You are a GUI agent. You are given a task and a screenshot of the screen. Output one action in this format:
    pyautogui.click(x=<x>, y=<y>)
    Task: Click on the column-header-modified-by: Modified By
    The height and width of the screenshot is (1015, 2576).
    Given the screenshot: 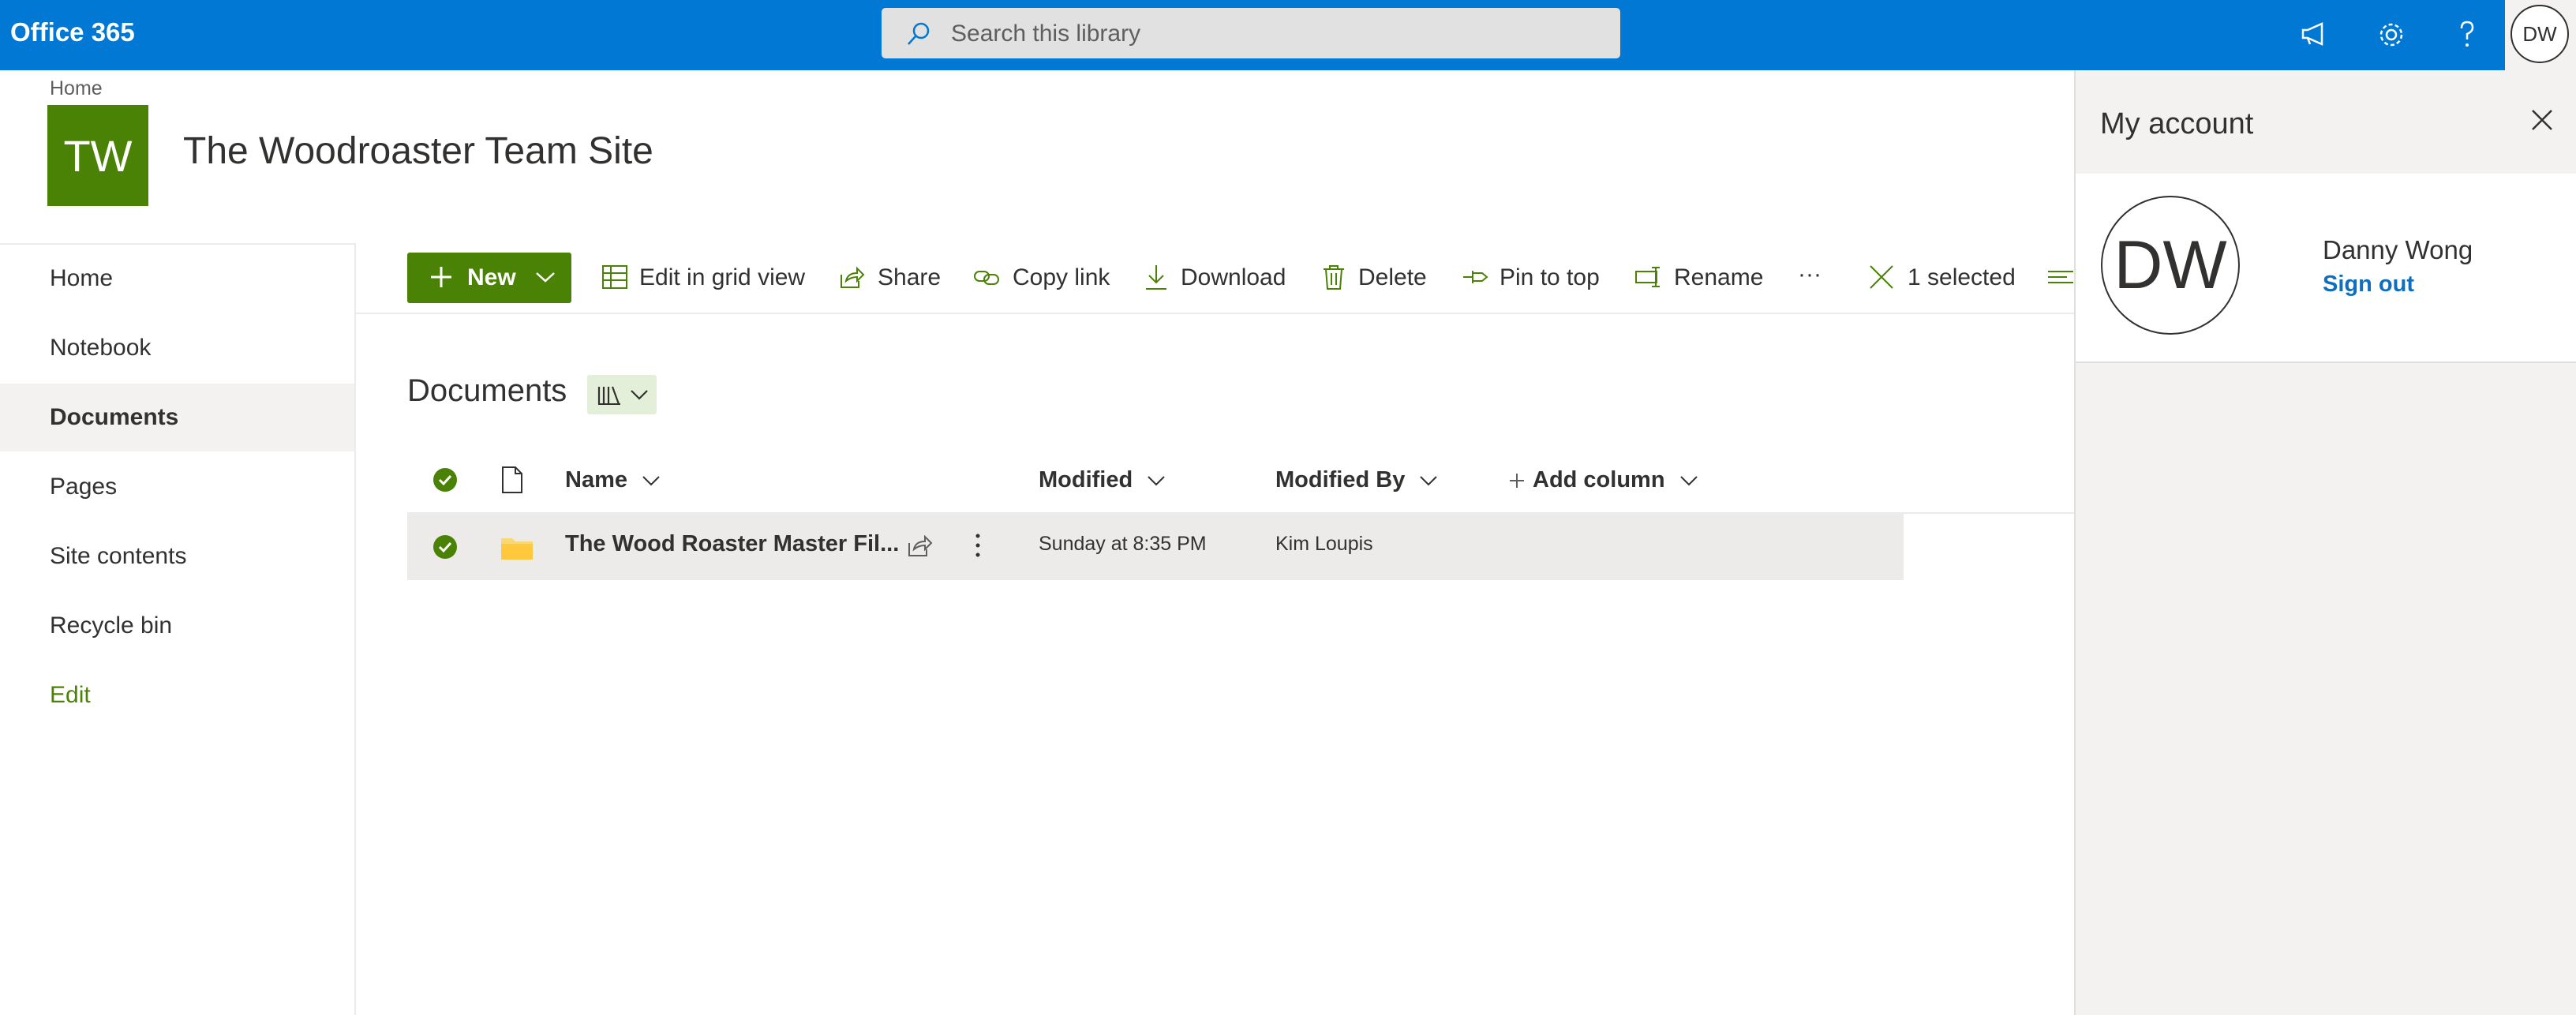 What is the action you would take?
    pyautogui.click(x=1356, y=480)
    